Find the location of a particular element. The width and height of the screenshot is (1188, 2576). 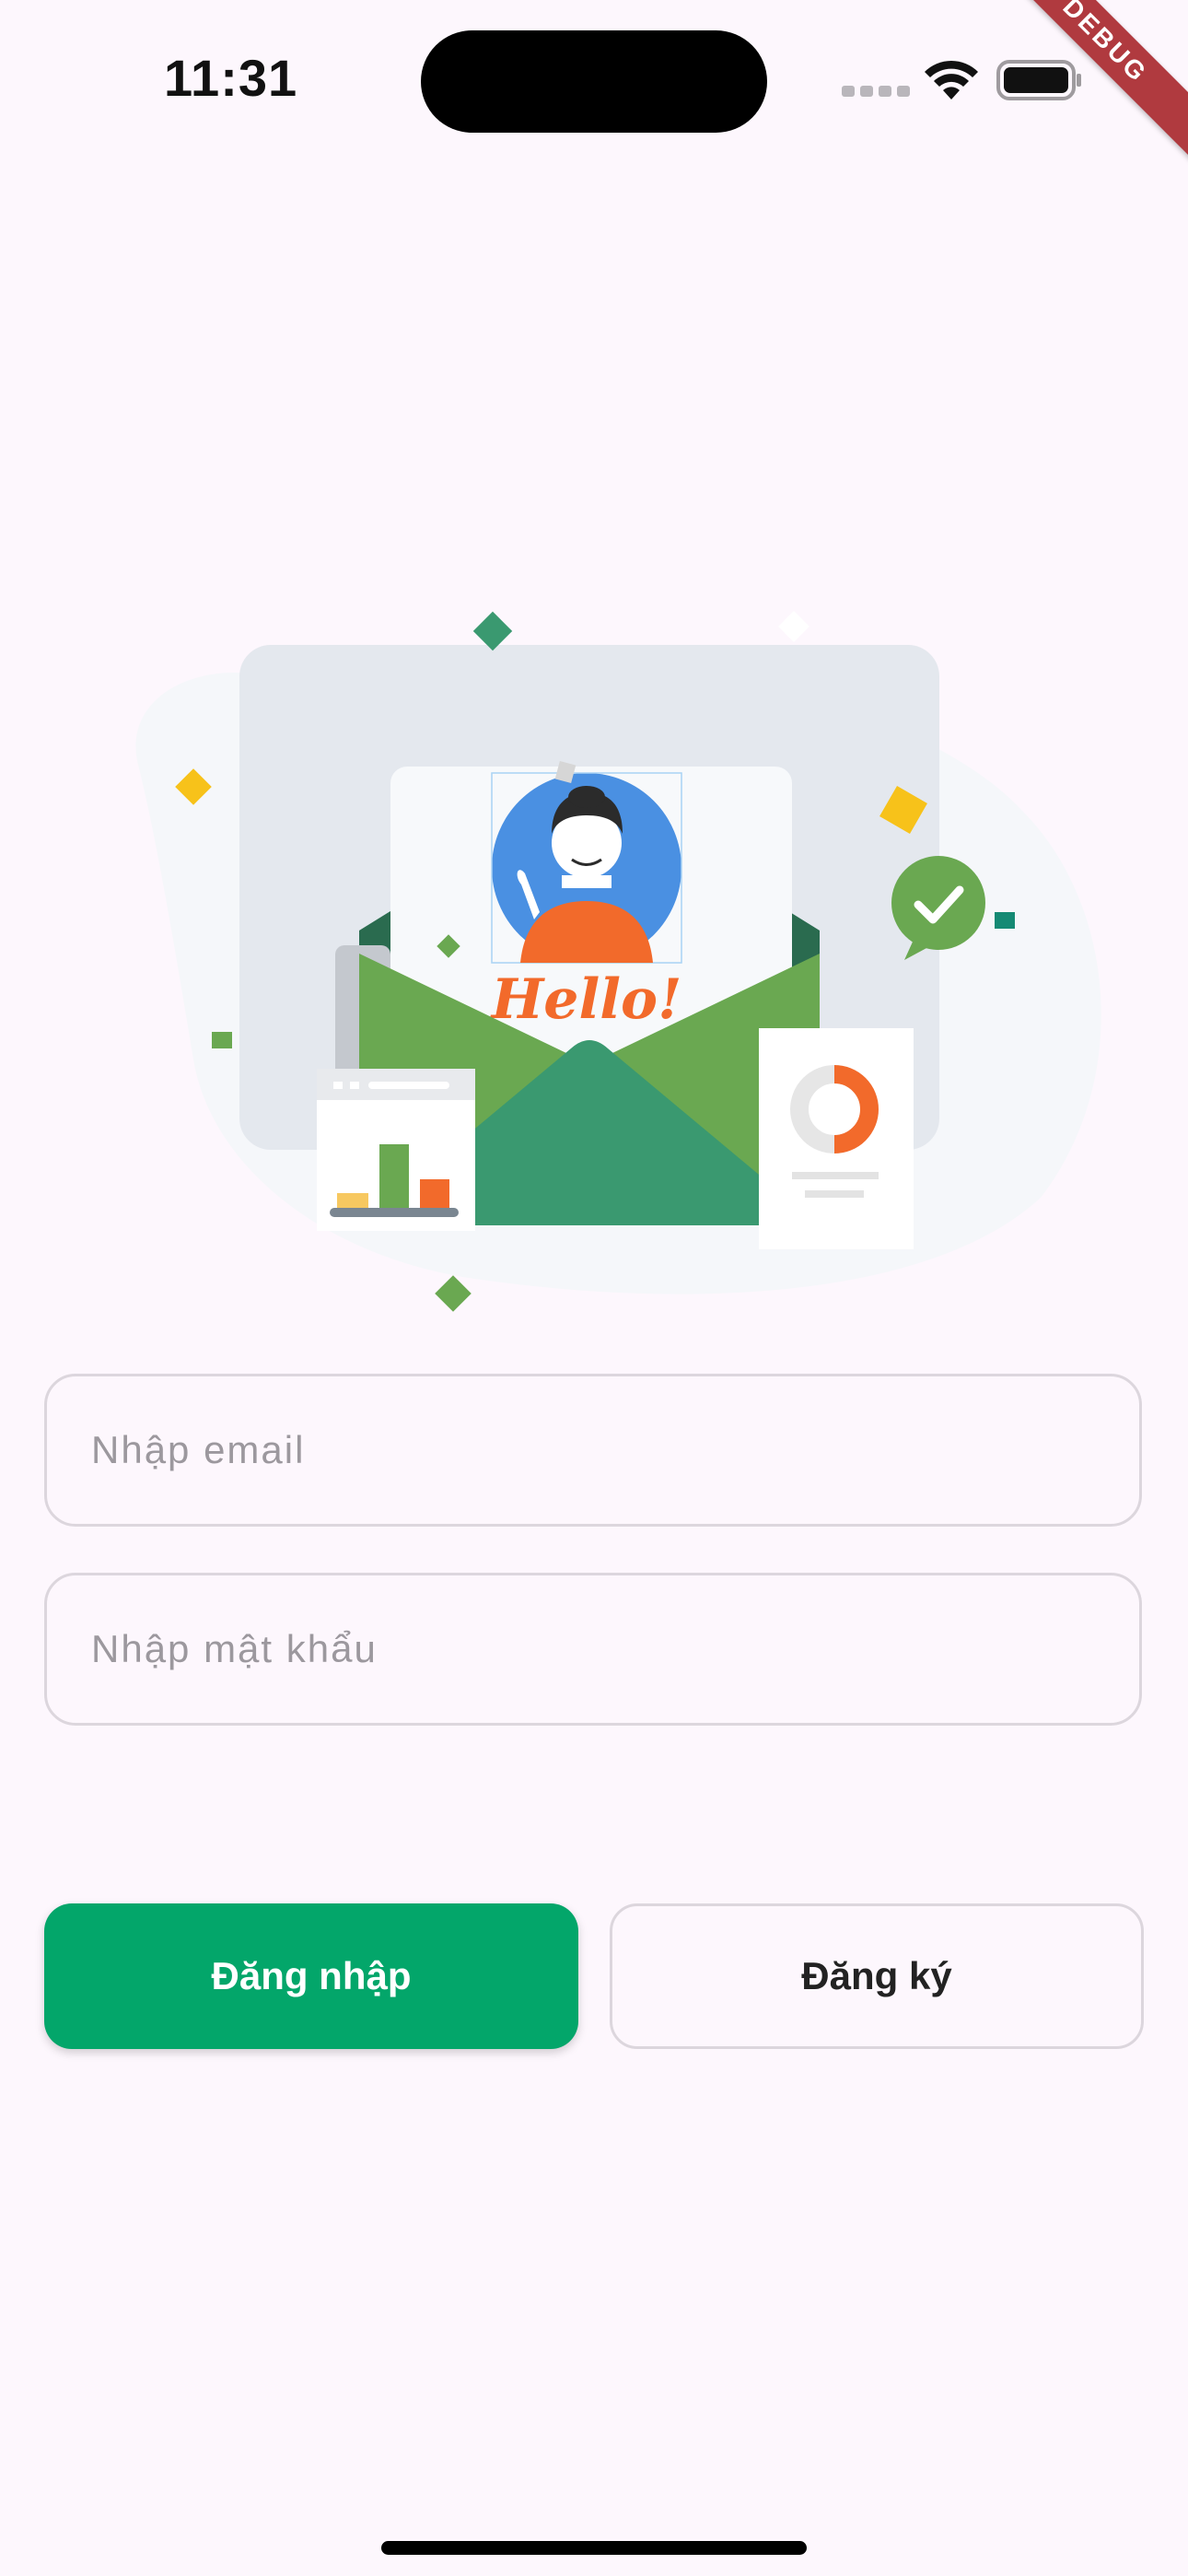

password-field is located at coordinates (593, 1649).